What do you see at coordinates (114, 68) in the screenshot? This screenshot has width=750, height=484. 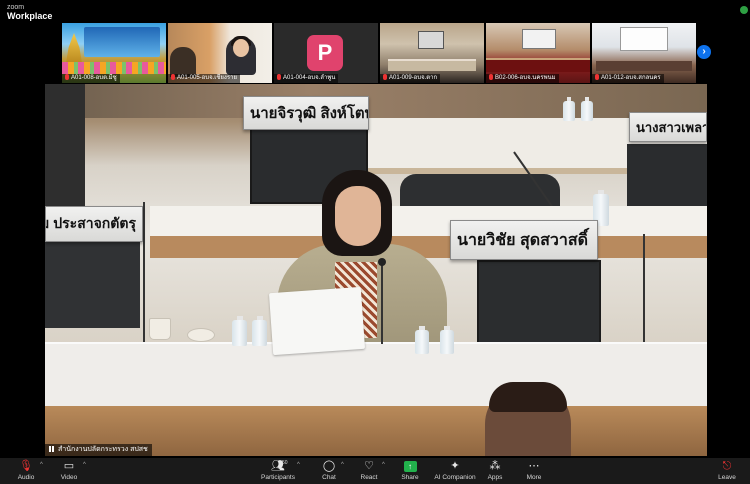 I see `tile-flowers` at bounding box center [114, 68].